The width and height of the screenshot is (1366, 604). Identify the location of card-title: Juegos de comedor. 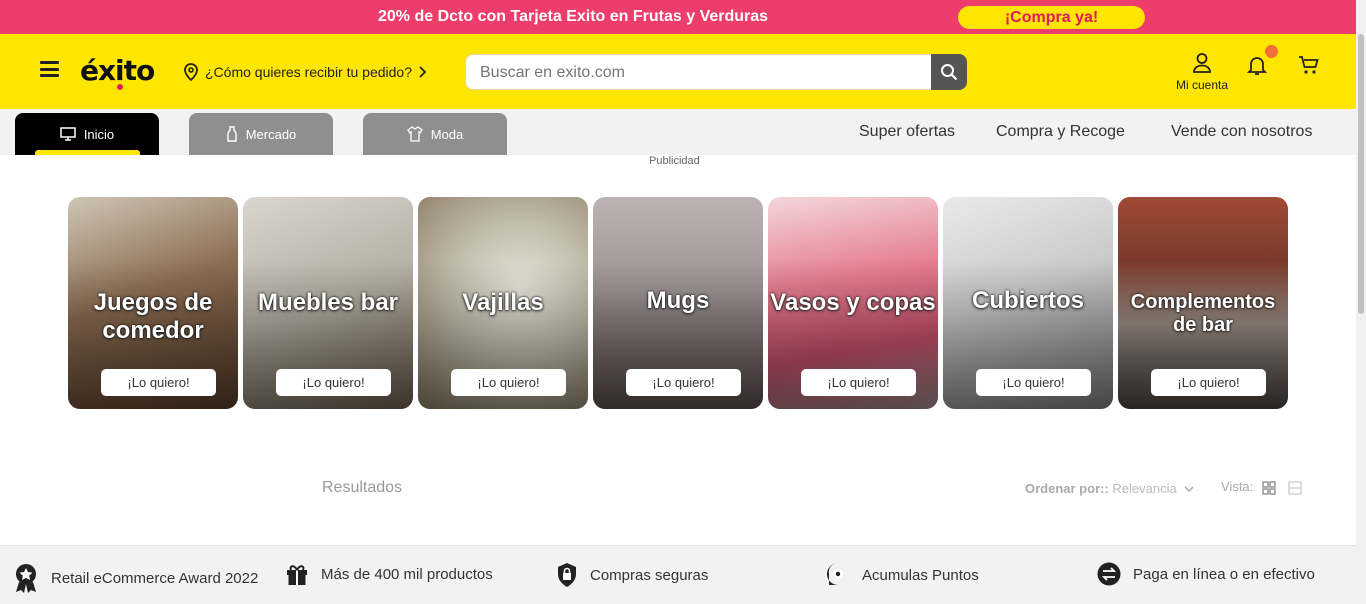
(153, 316).